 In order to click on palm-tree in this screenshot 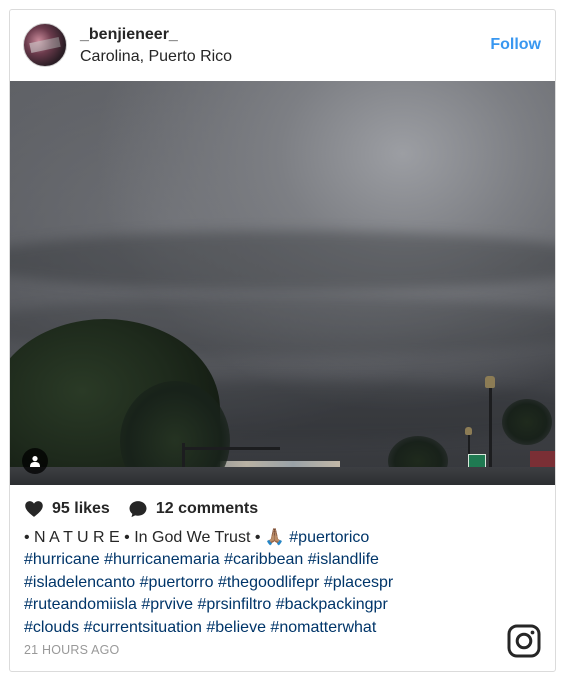, I will do `click(527, 422)`.